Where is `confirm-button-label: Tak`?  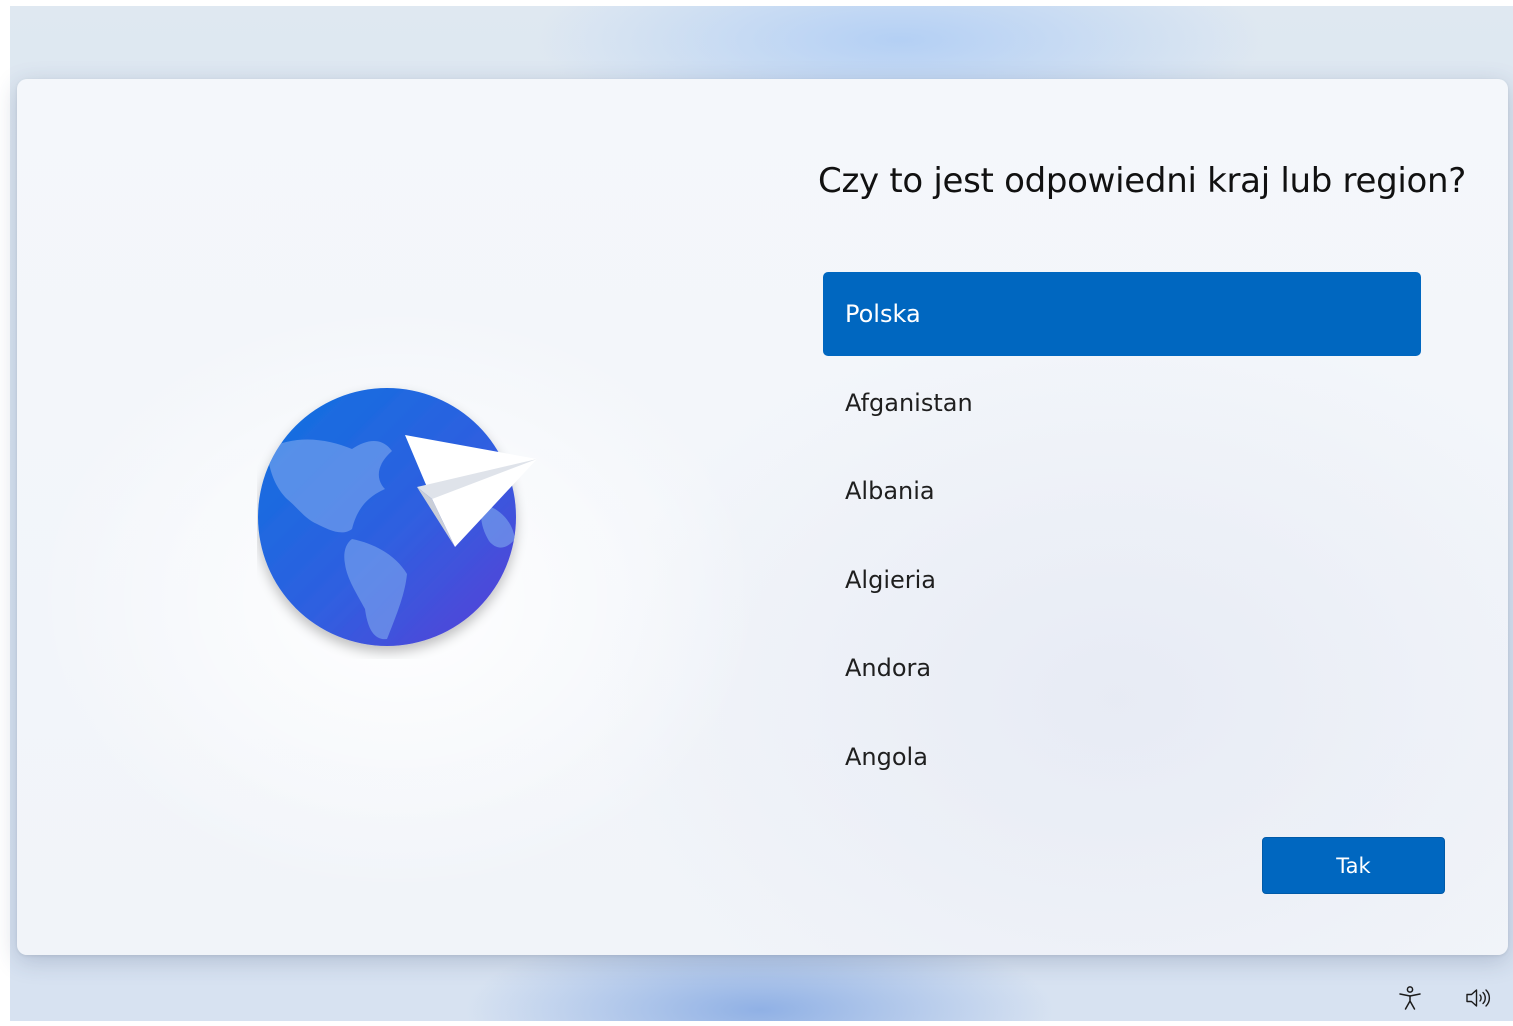
confirm-button-label: Tak is located at coordinates (1353, 865).